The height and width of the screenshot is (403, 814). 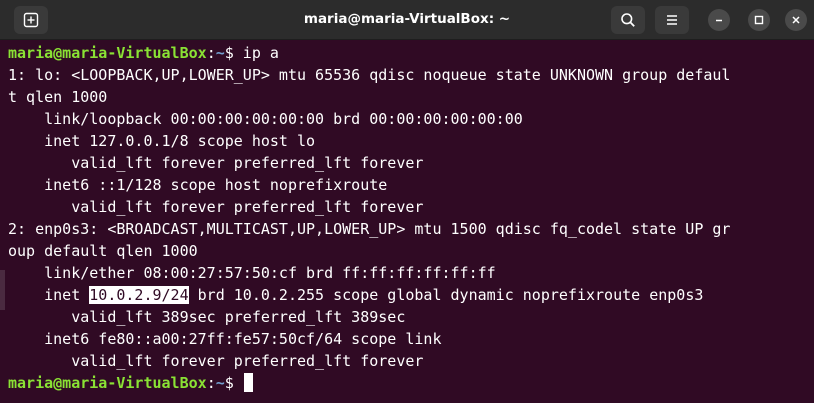 I want to click on text-cursor, so click(x=248, y=382).